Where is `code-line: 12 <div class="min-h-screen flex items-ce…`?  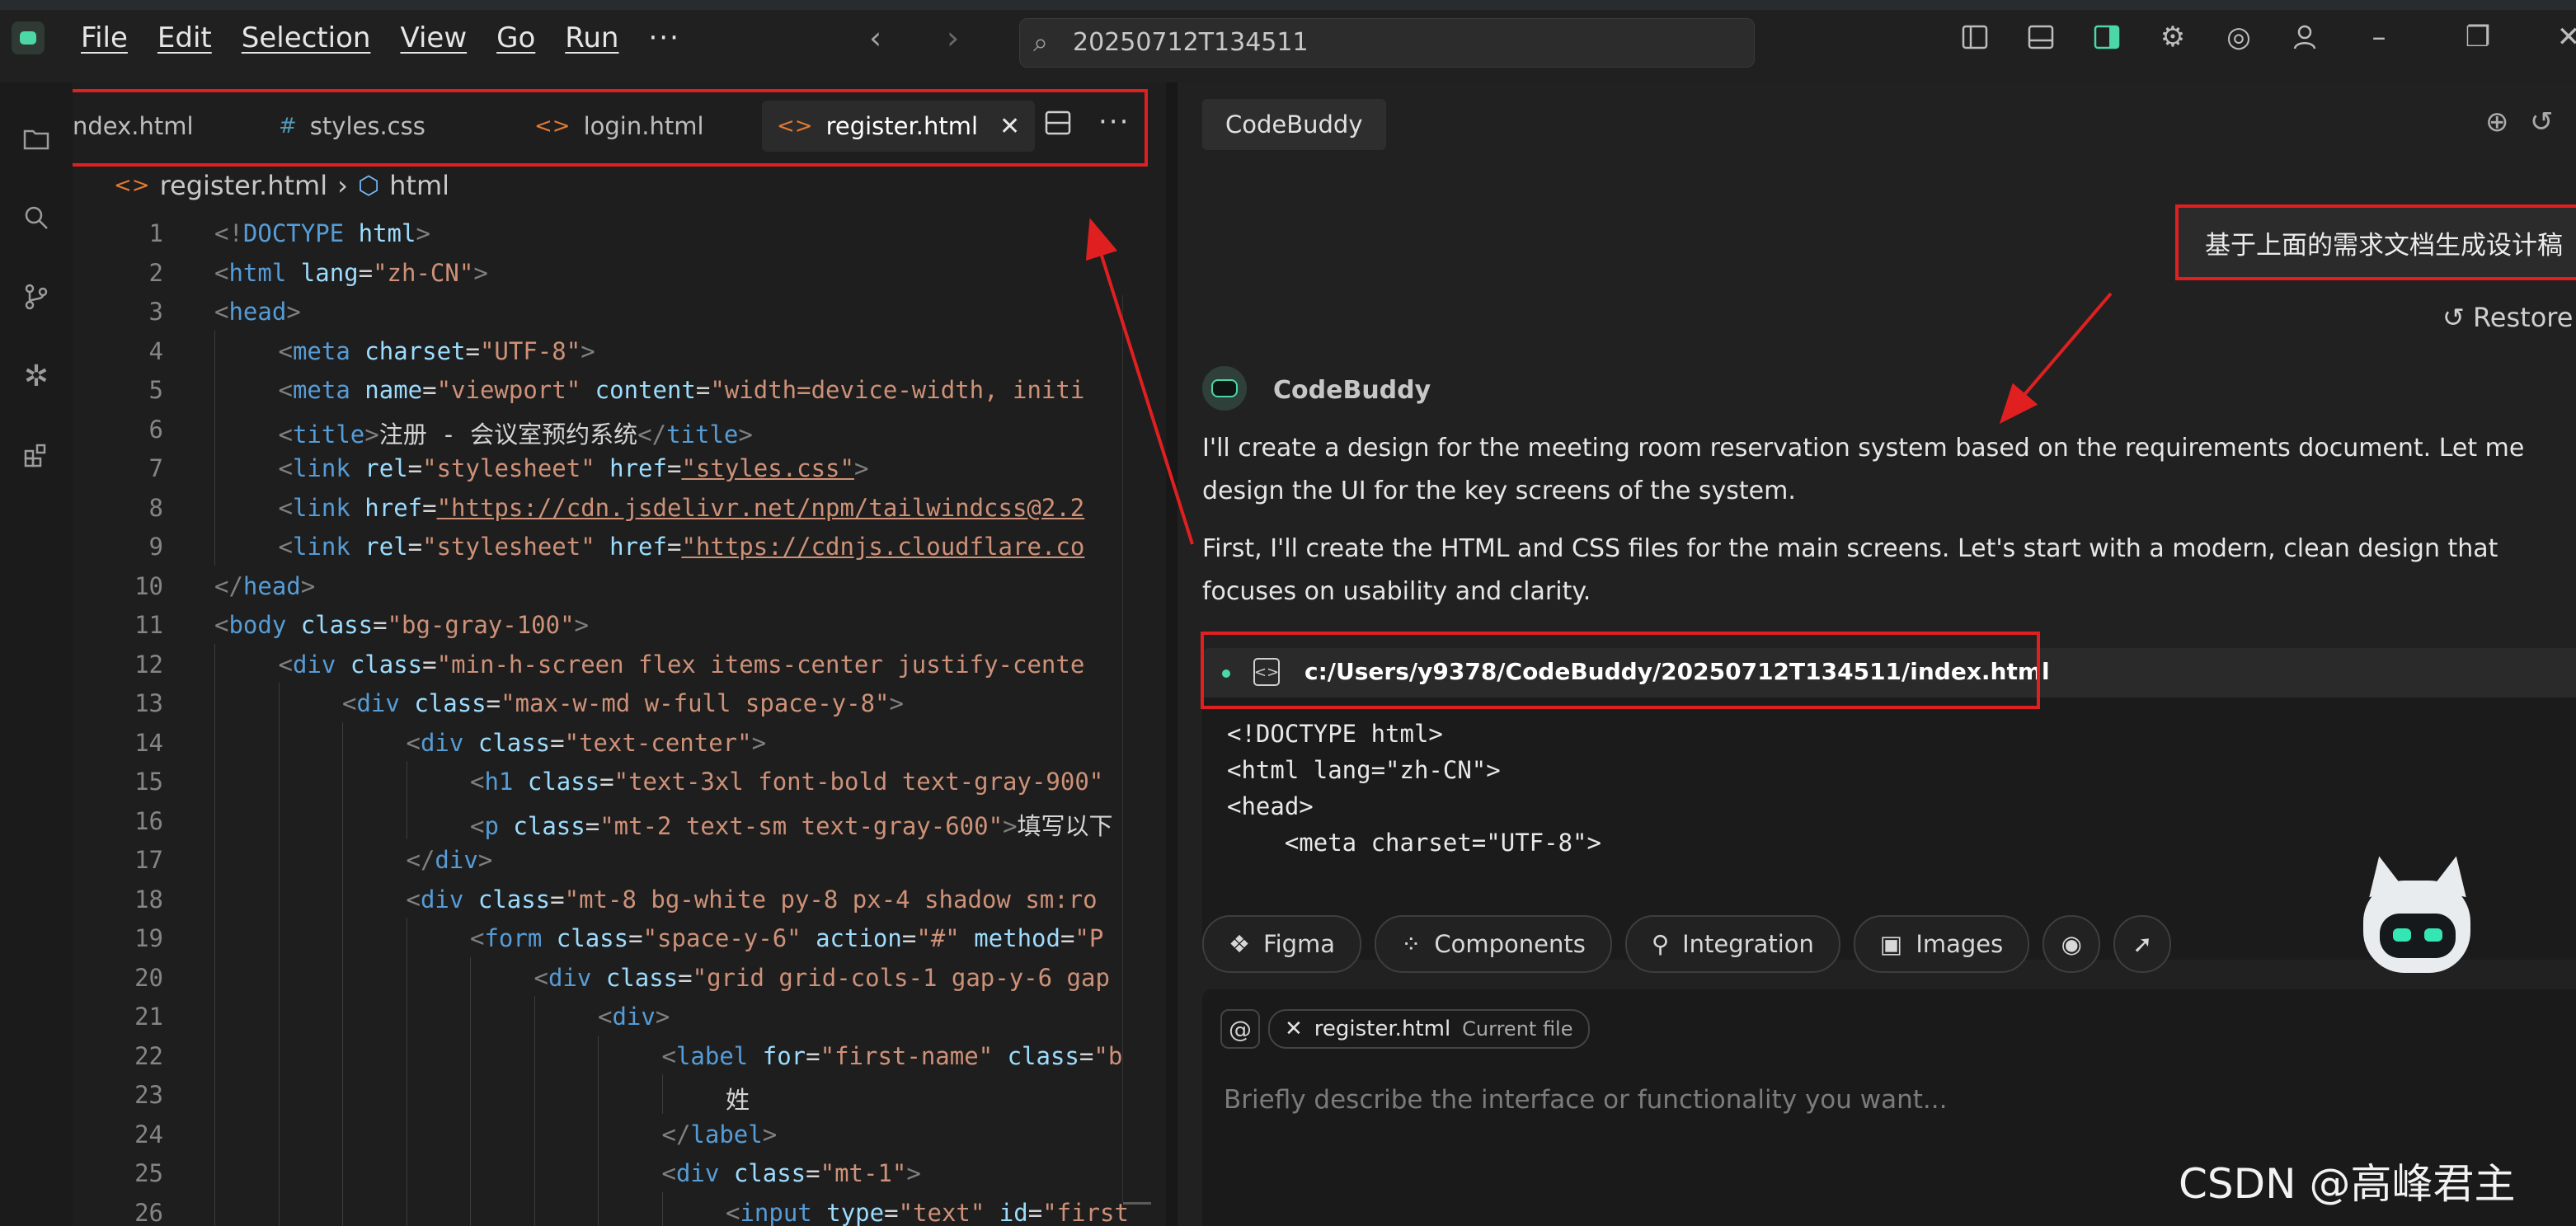
code-line: 12 <div class="min-h-screen flex items-ce… is located at coordinates (619, 663).